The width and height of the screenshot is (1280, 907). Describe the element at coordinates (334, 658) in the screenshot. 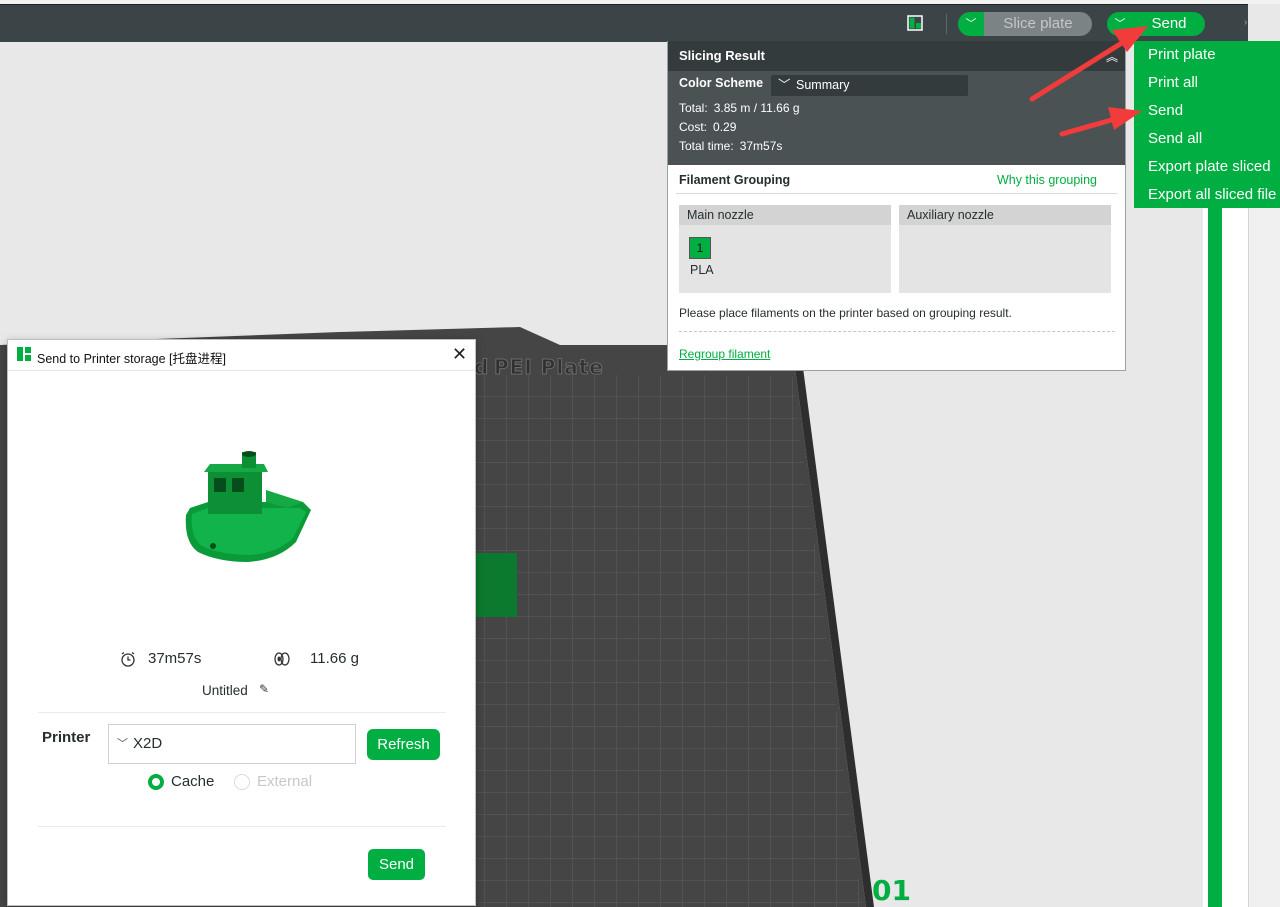

I see `filament-weight: 11.66 g` at that location.